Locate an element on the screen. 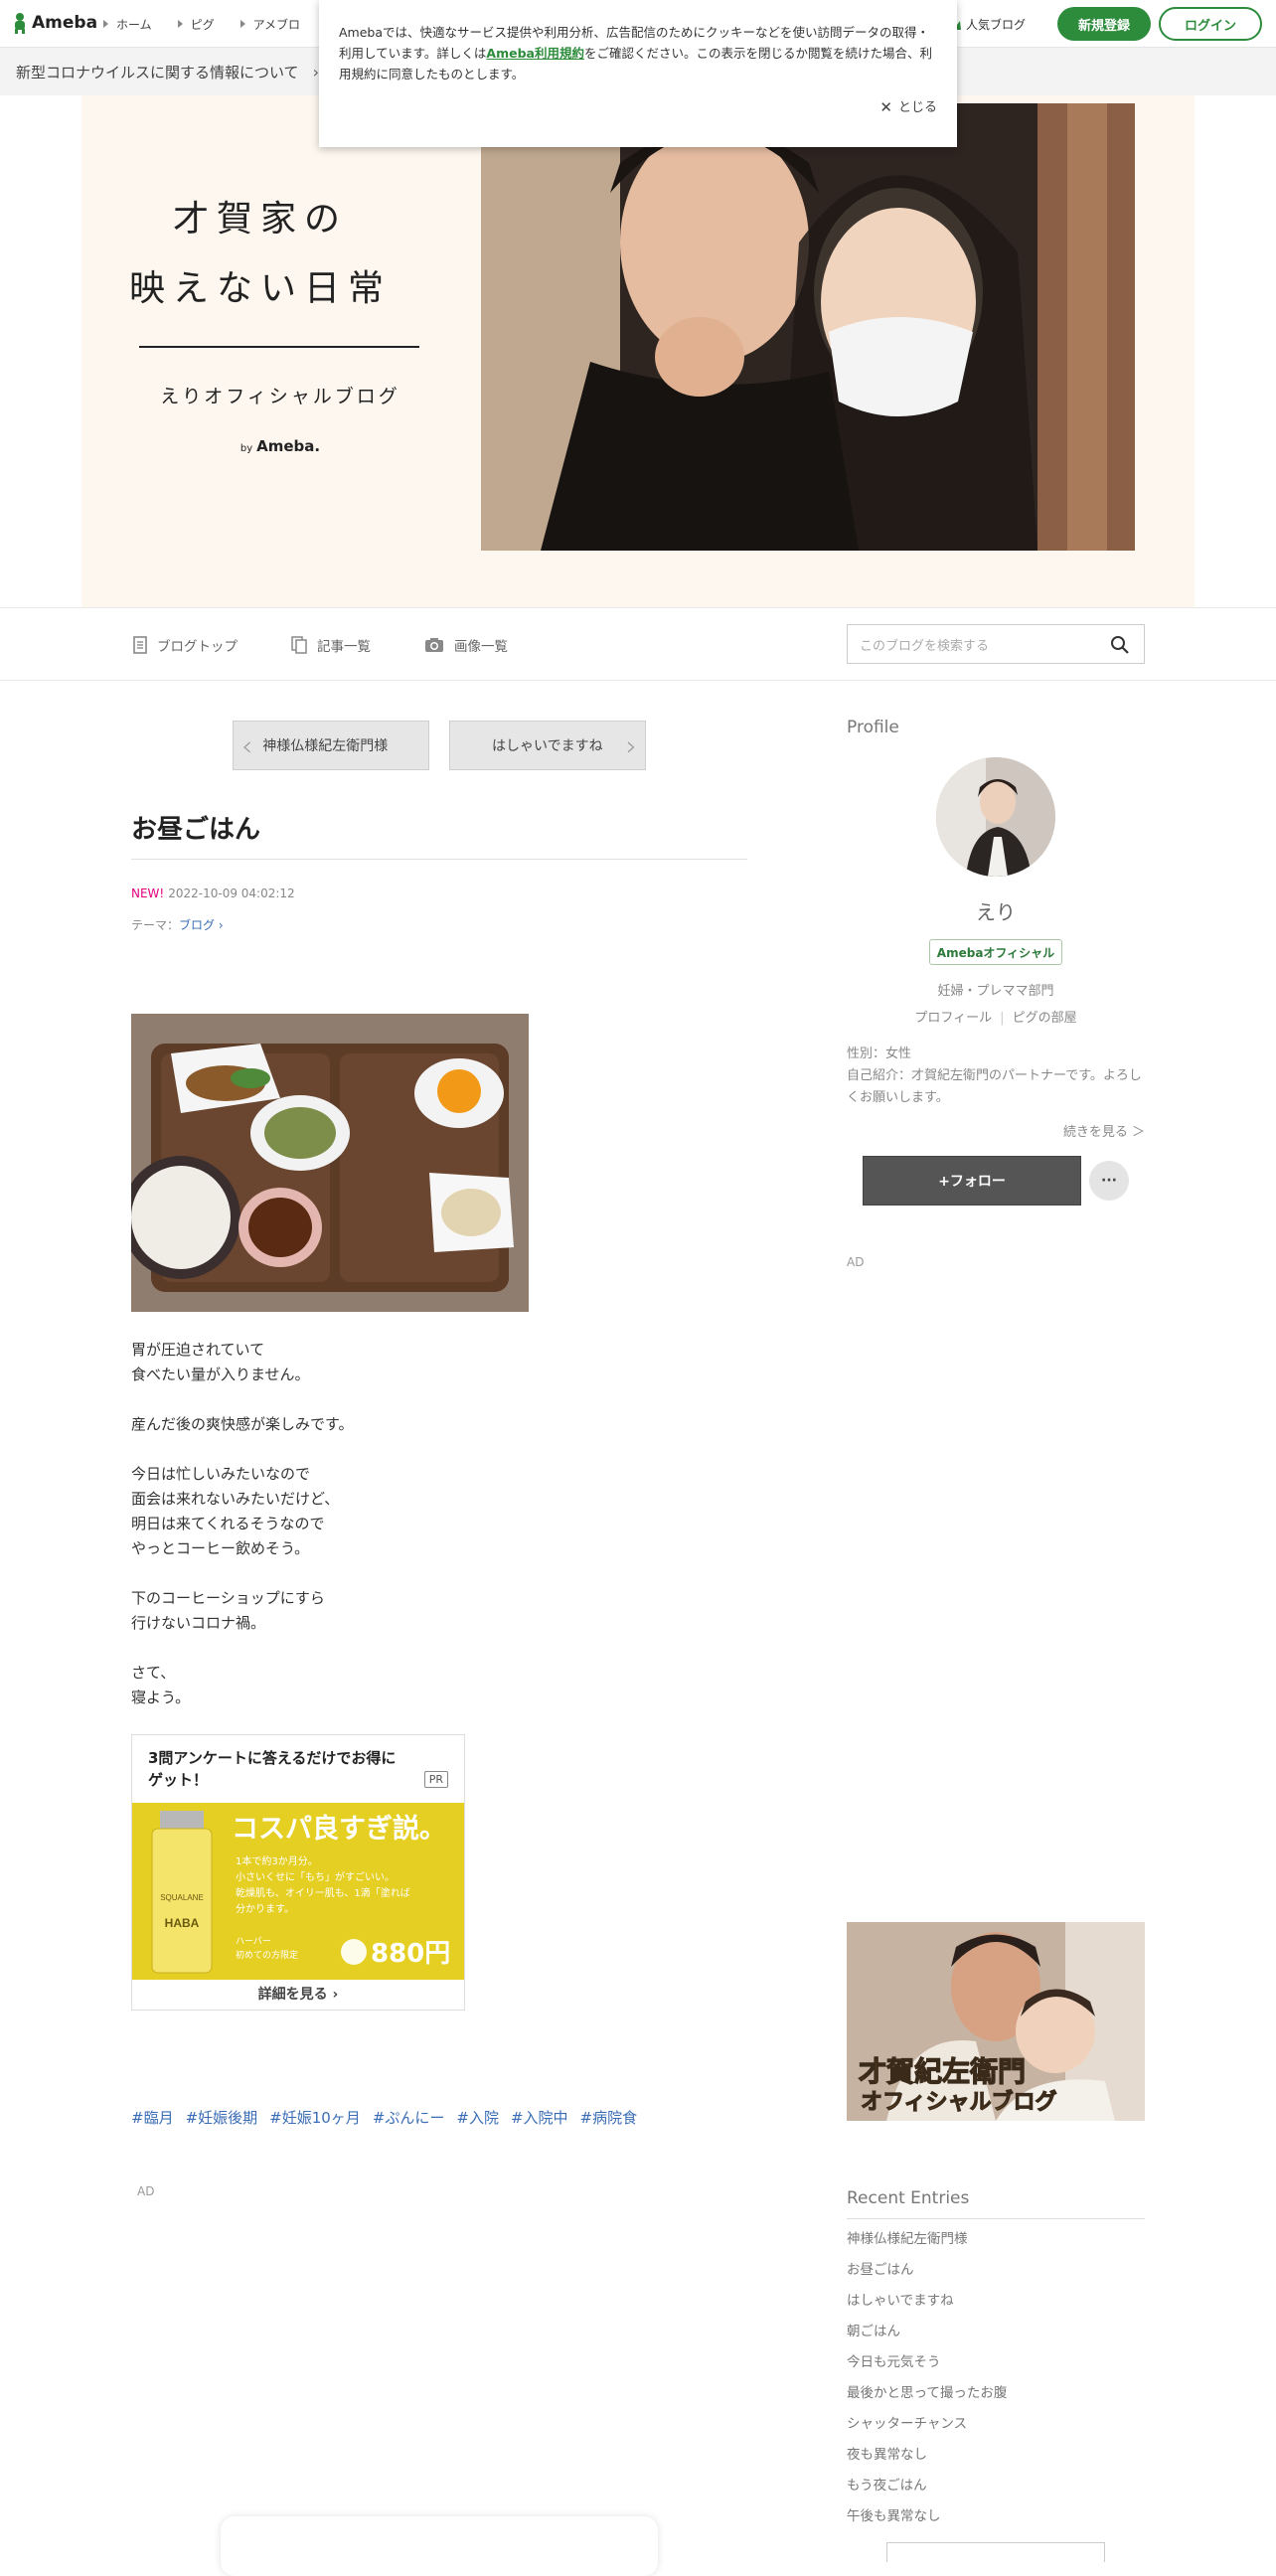 The height and width of the screenshot is (2576, 1276). profile-gender: 性別：女性 is located at coordinates (879, 1053).